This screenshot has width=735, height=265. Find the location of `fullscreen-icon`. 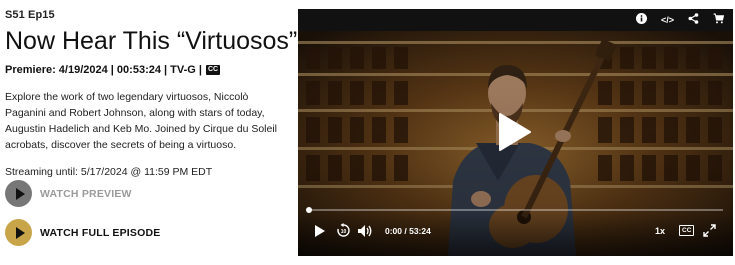

fullscreen-icon is located at coordinates (709, 230).